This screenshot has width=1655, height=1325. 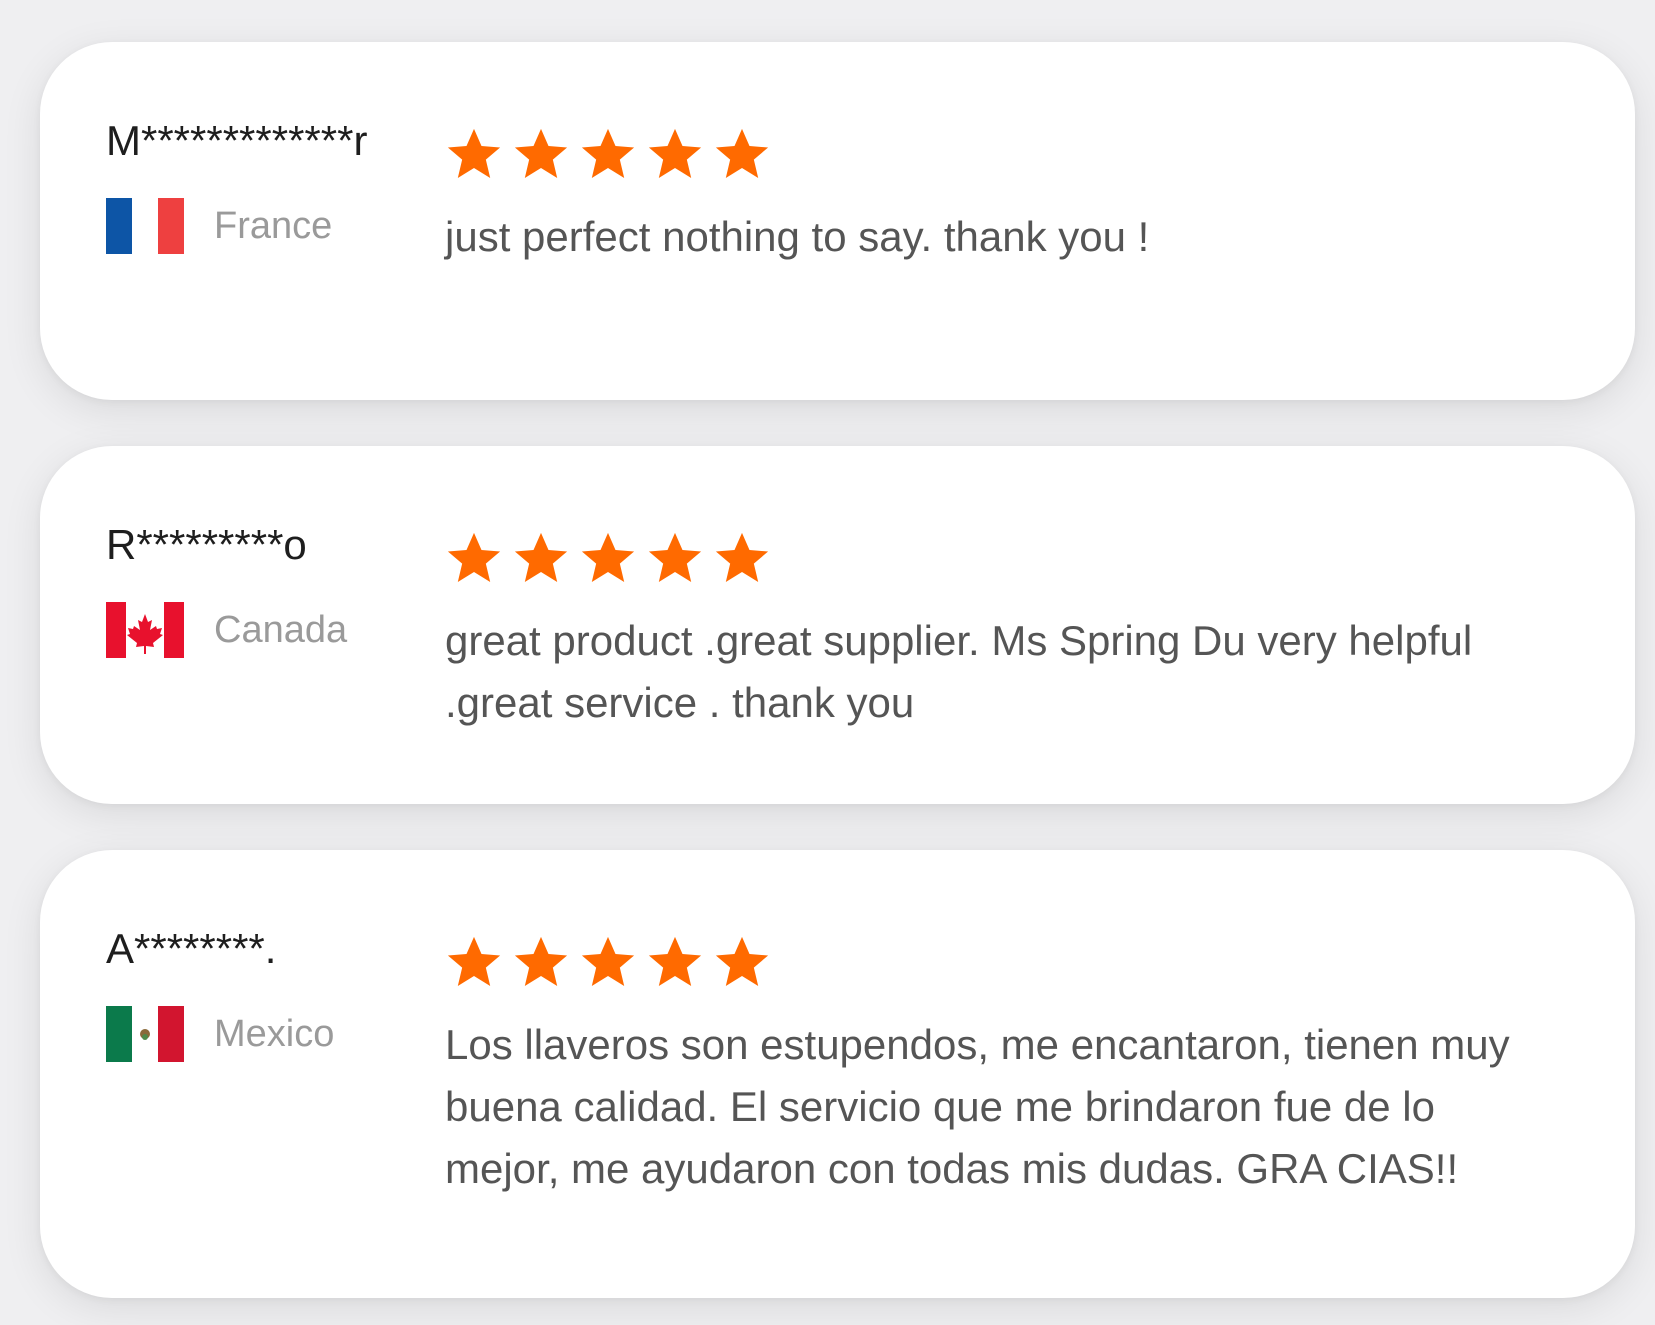 I want to click on reviewer-name: M*************r, so click(x=237, y=140).